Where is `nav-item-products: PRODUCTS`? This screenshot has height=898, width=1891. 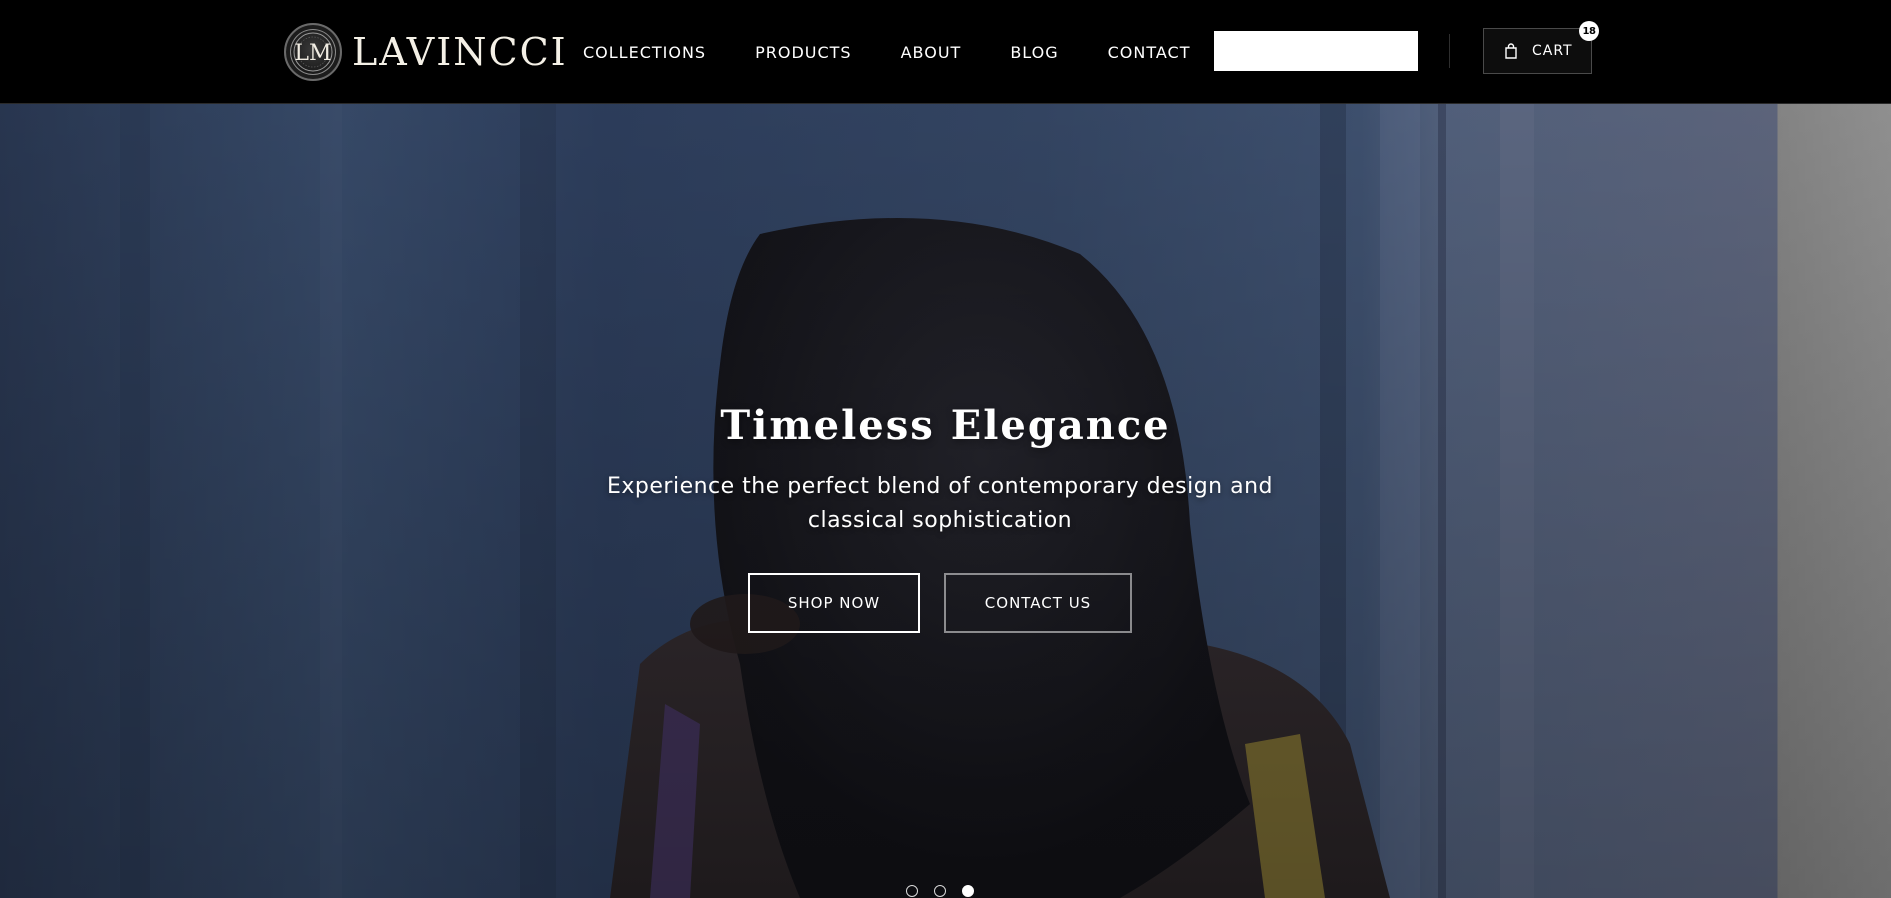
nav-item-products: PRODUCTS is located at coordinates (803, 52).